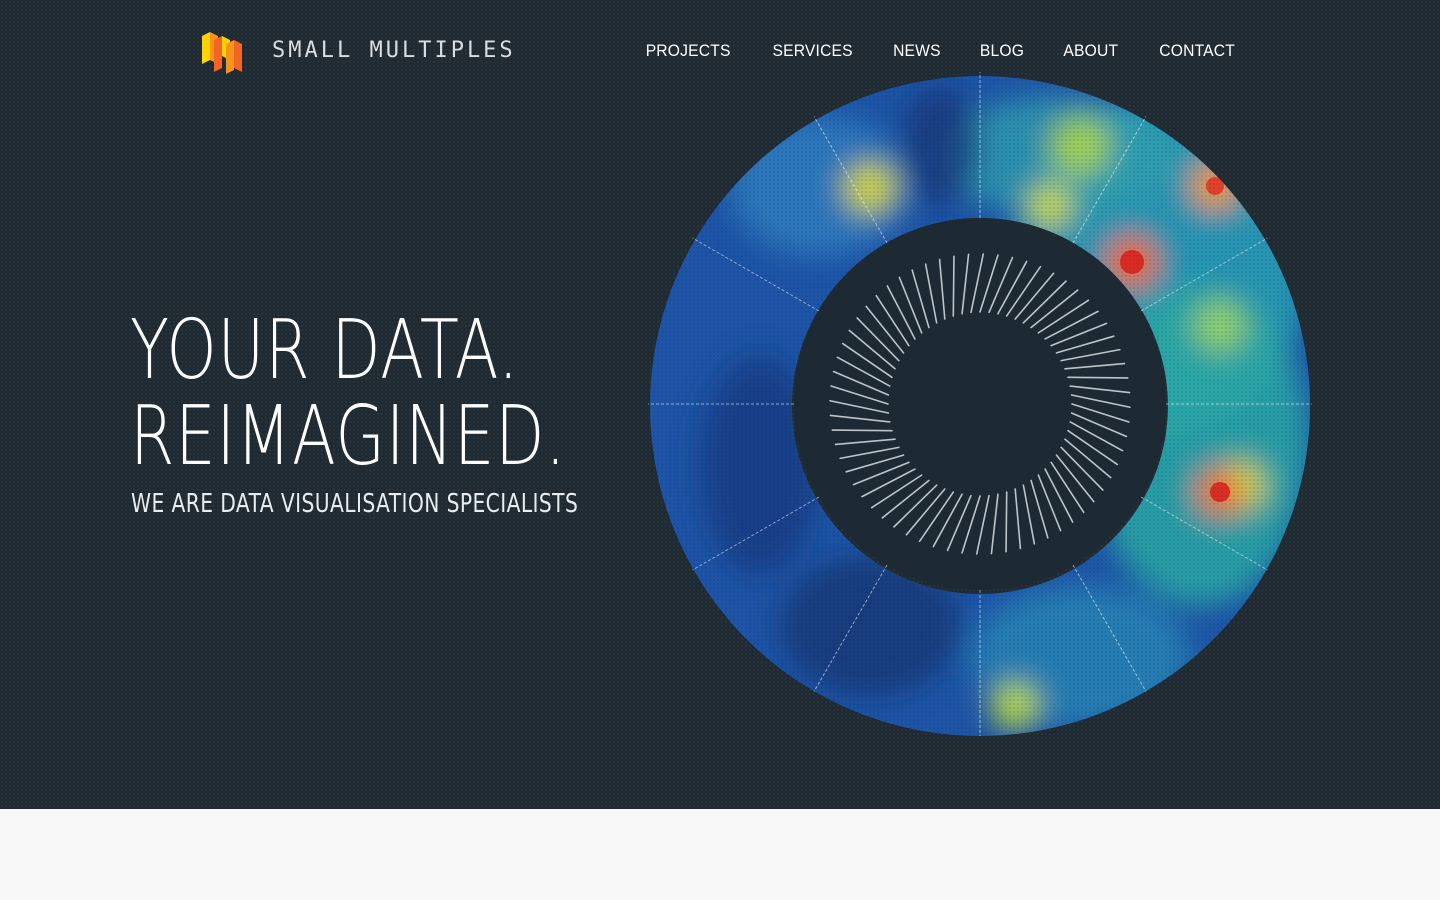  What do you see at coordinates (720, 854) in the screenshot?
I see `intro-section` at bounding box center [720, 854].